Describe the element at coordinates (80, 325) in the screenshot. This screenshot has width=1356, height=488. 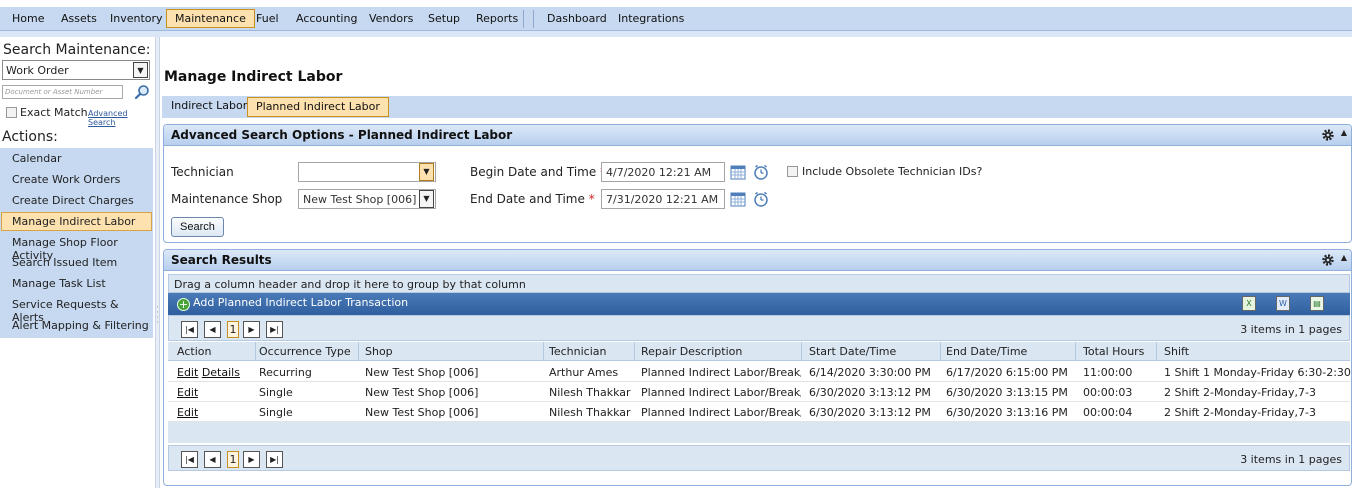
I see `action-alert-mapping-filtering: Alert Mapping & Filtering` at that location.